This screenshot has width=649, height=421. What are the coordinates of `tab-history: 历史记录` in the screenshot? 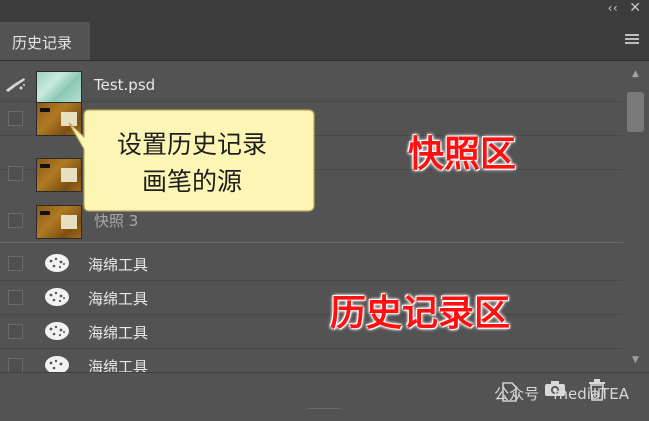 It's located at (45, 41).